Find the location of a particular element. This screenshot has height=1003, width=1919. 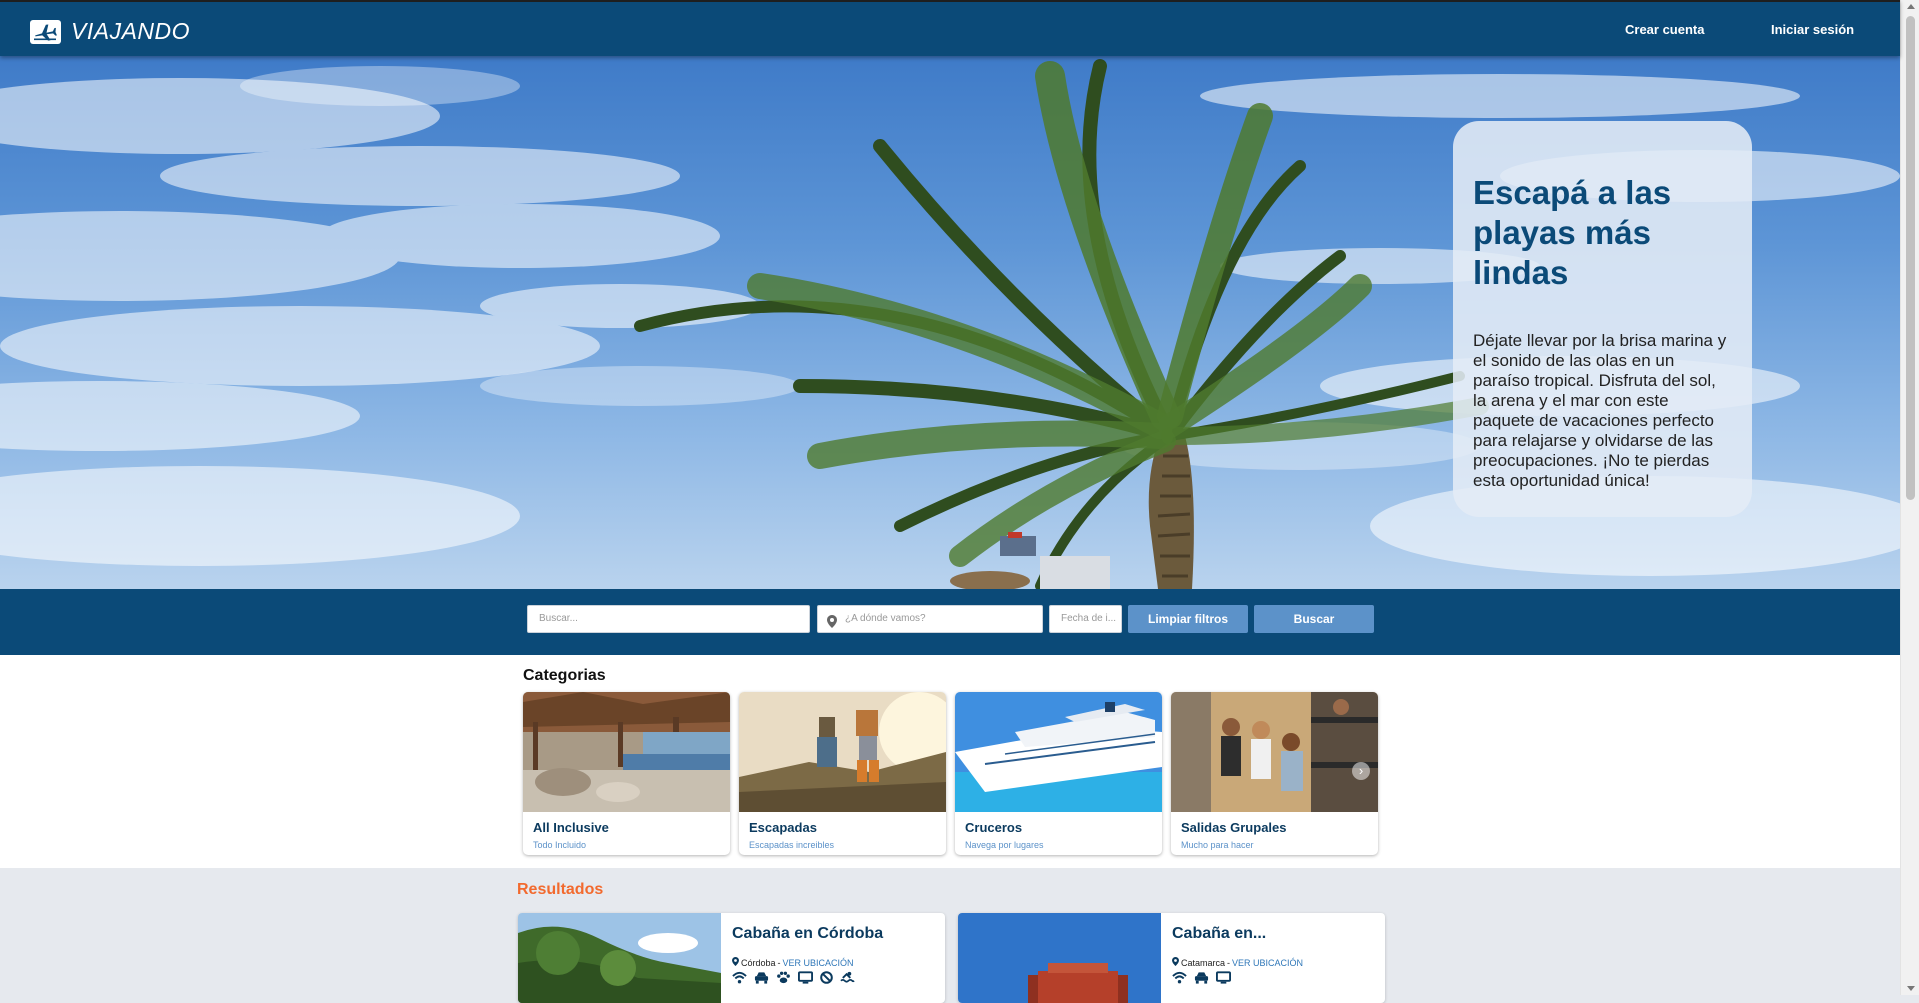

login-link: Iniciar sesión is located at coordinates (1812, 29).